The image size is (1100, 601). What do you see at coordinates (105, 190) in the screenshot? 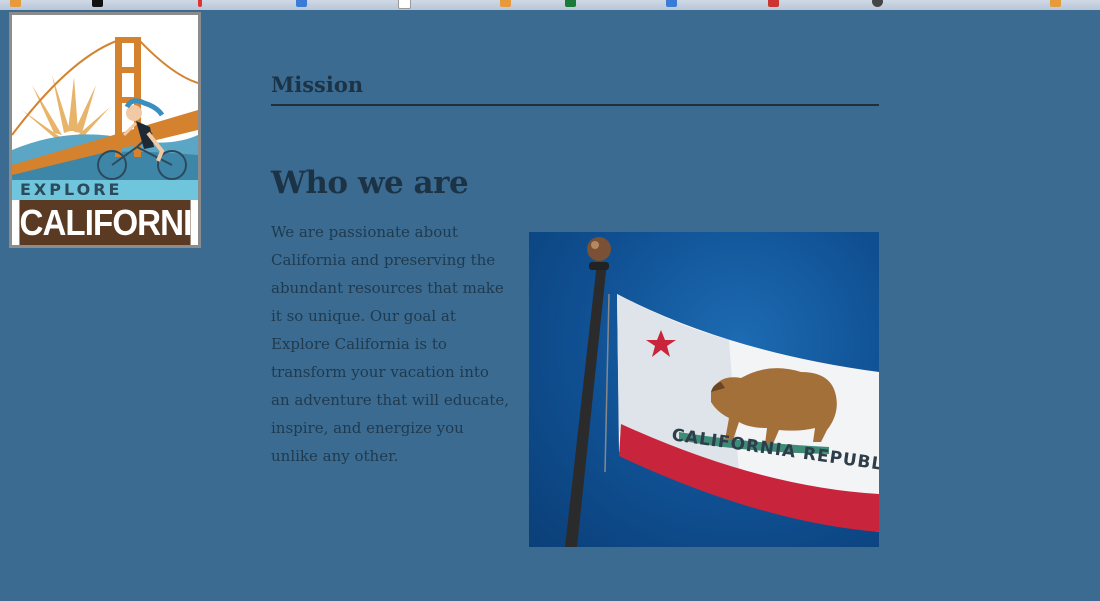
I see `logo-explore-text: EXPLORE` at bounding box center [105, 190].